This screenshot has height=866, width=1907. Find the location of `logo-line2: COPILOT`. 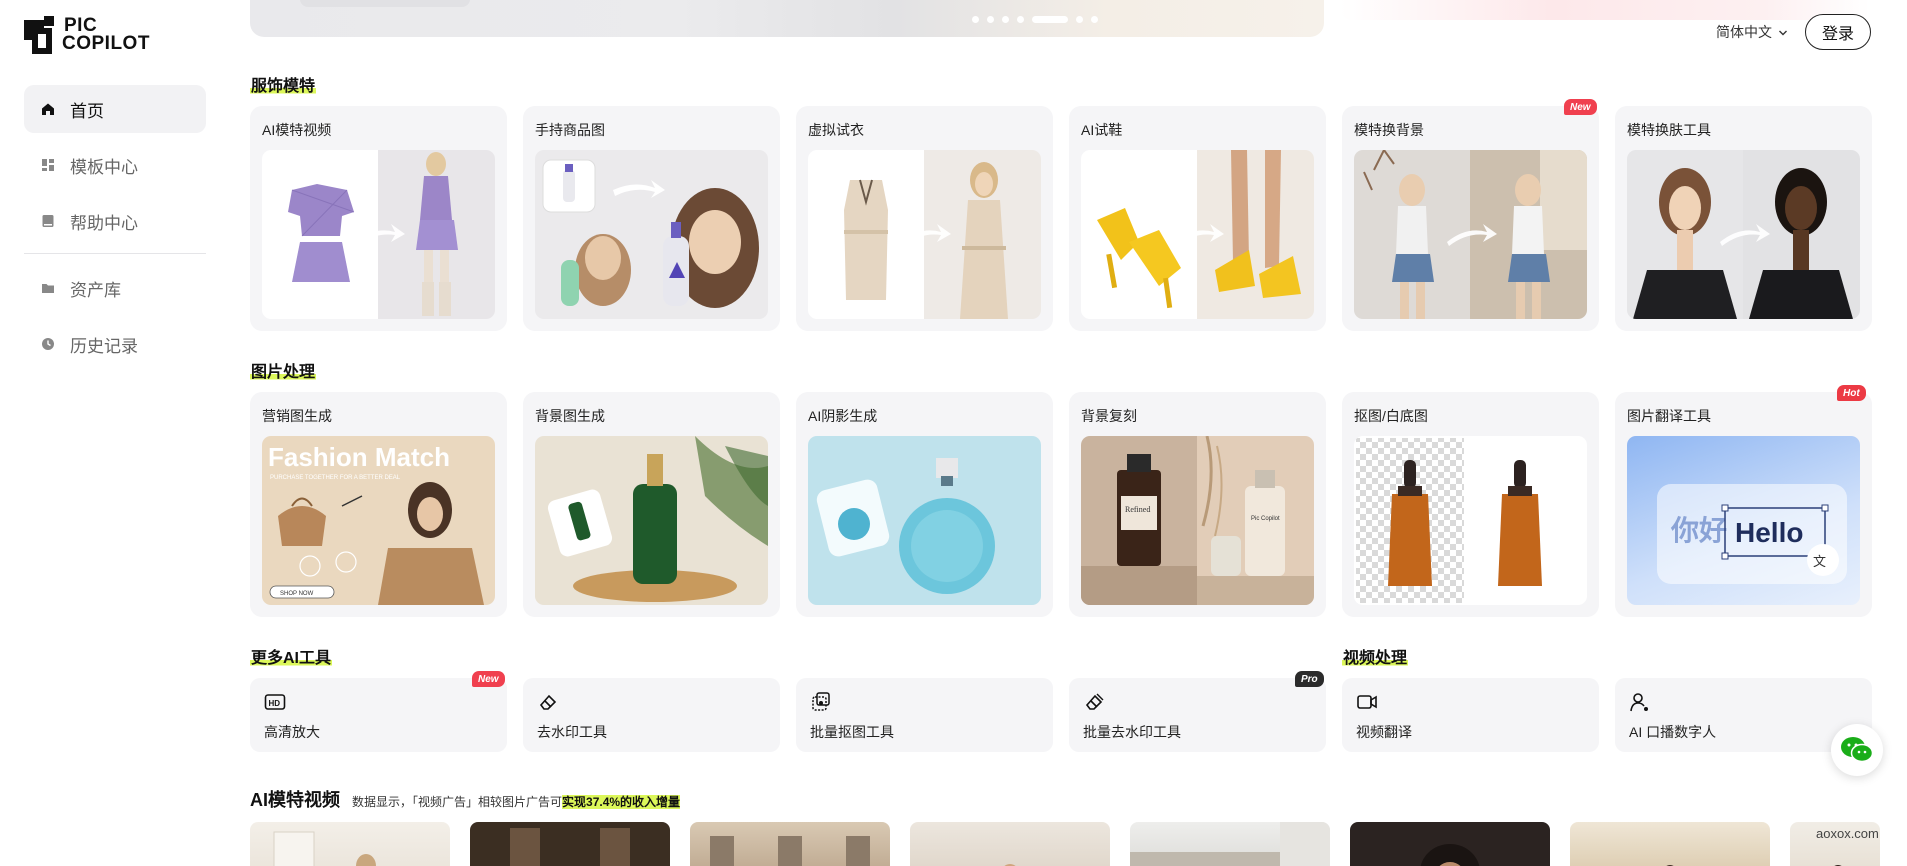

logo-line2: COPILOT is located at coordinates (106, 43).